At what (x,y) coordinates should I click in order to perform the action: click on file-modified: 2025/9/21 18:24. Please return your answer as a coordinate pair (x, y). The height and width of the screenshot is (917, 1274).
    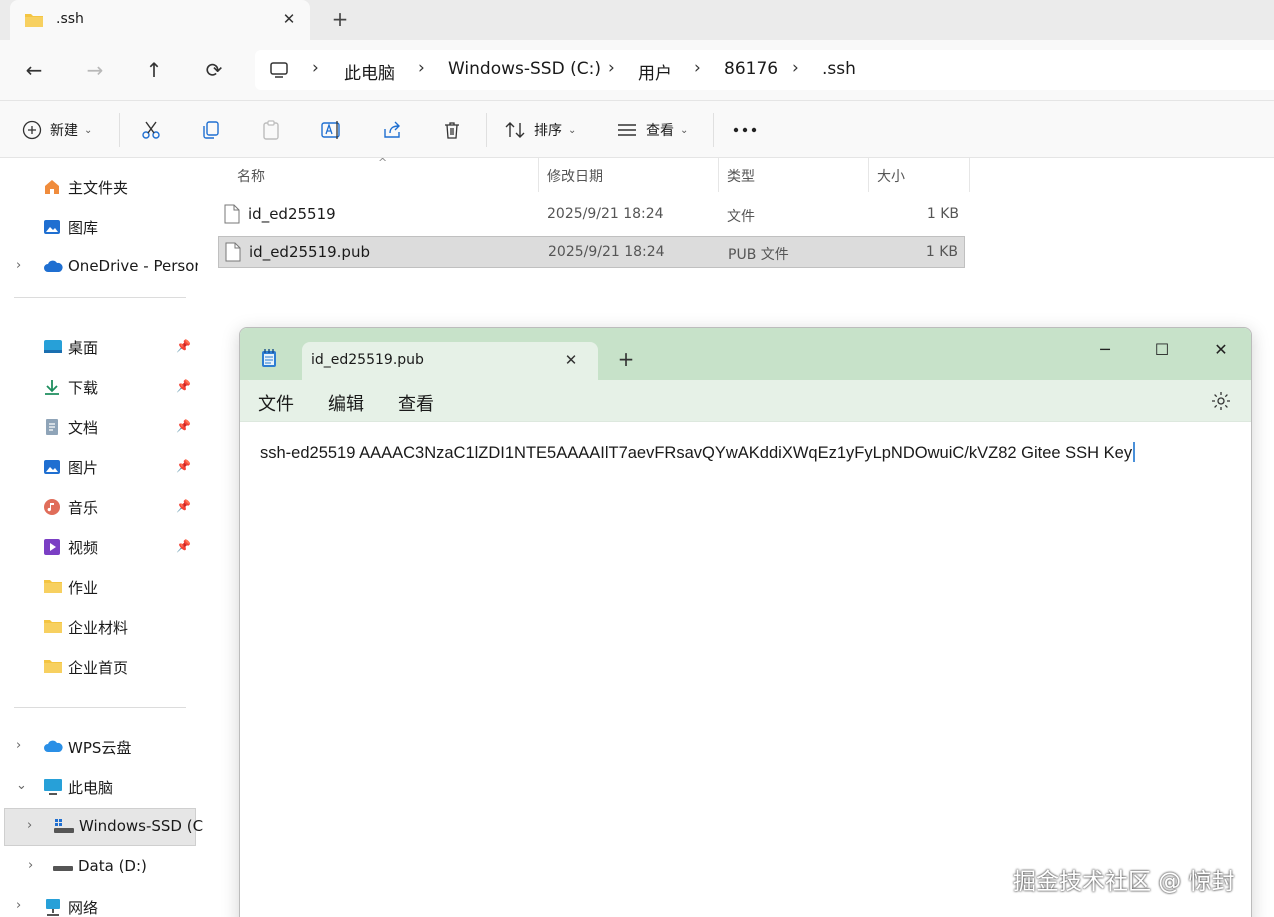
    Looking at the image, I should click on (606, 252).